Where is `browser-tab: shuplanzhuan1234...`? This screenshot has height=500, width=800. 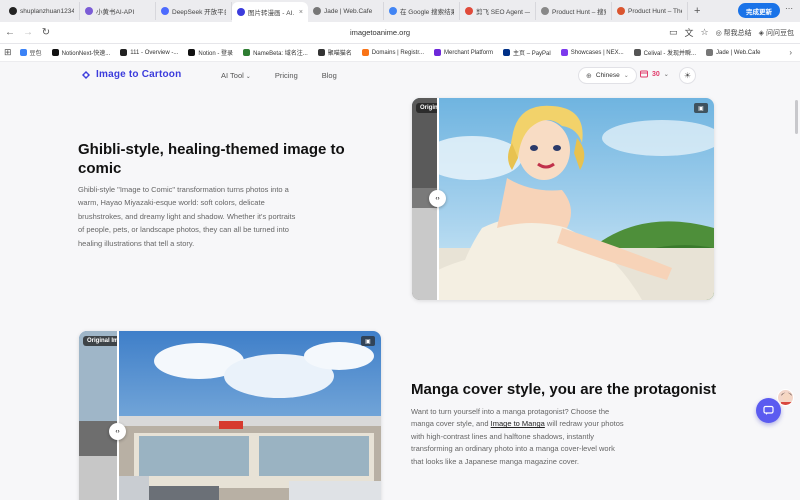
browser-tab: shuplanzhuan1234... is located at coordinates (42, 11).